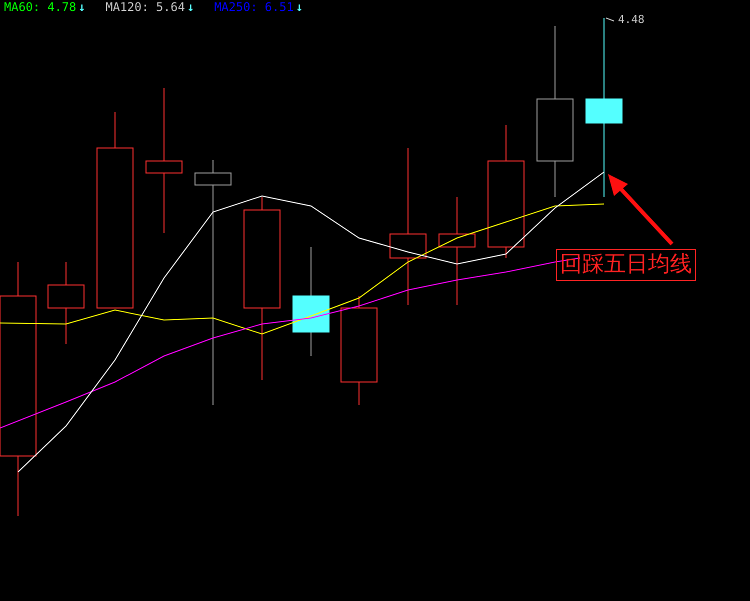 This screenshot has width=750, height=601. Describe the element at coordinates (610, 20) in the screenshot. I see `leader-line` at that location.